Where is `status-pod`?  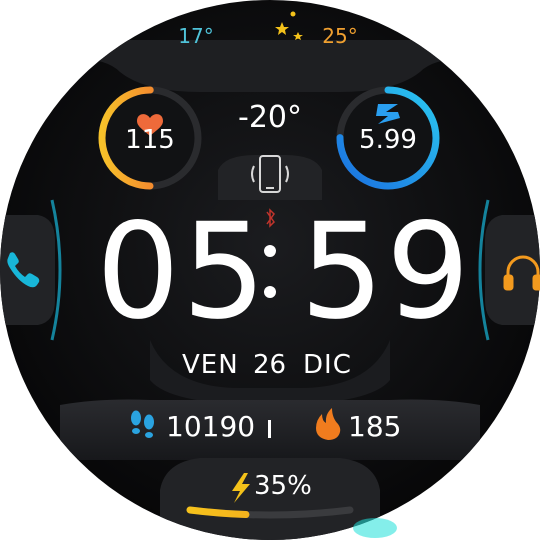
status-pod is located at coordinates (270, 177).